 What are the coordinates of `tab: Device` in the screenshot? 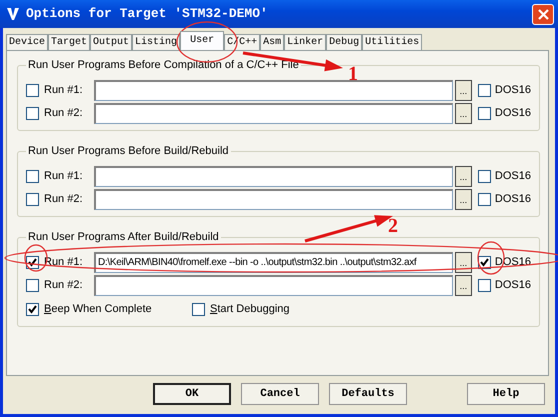 It's located at (27, 42).